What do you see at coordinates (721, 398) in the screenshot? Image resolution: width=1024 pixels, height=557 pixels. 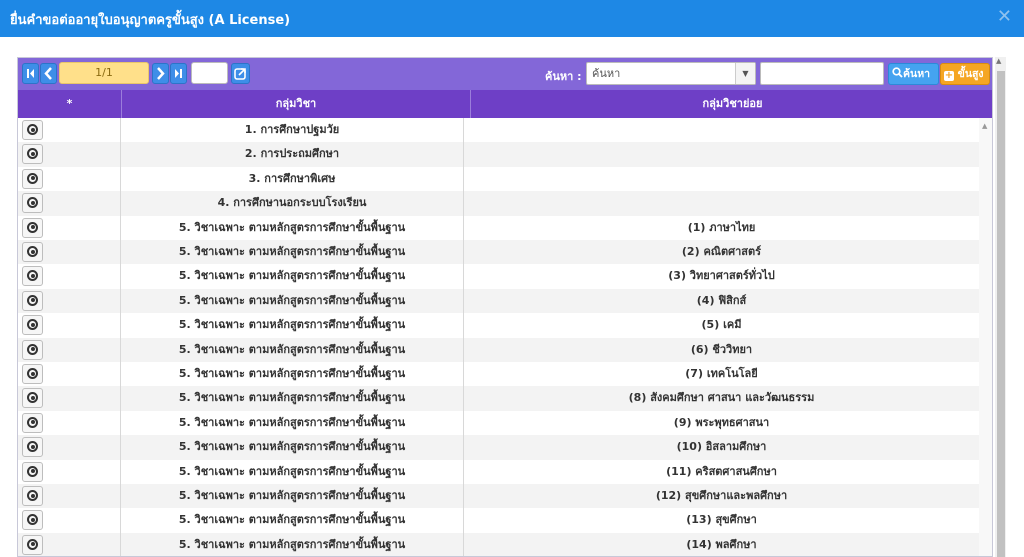 I see `subgroup-cell: (8) สังคมศึกษา ศาสนา และวัฒนธรรม` at bounding box center [721, 398].